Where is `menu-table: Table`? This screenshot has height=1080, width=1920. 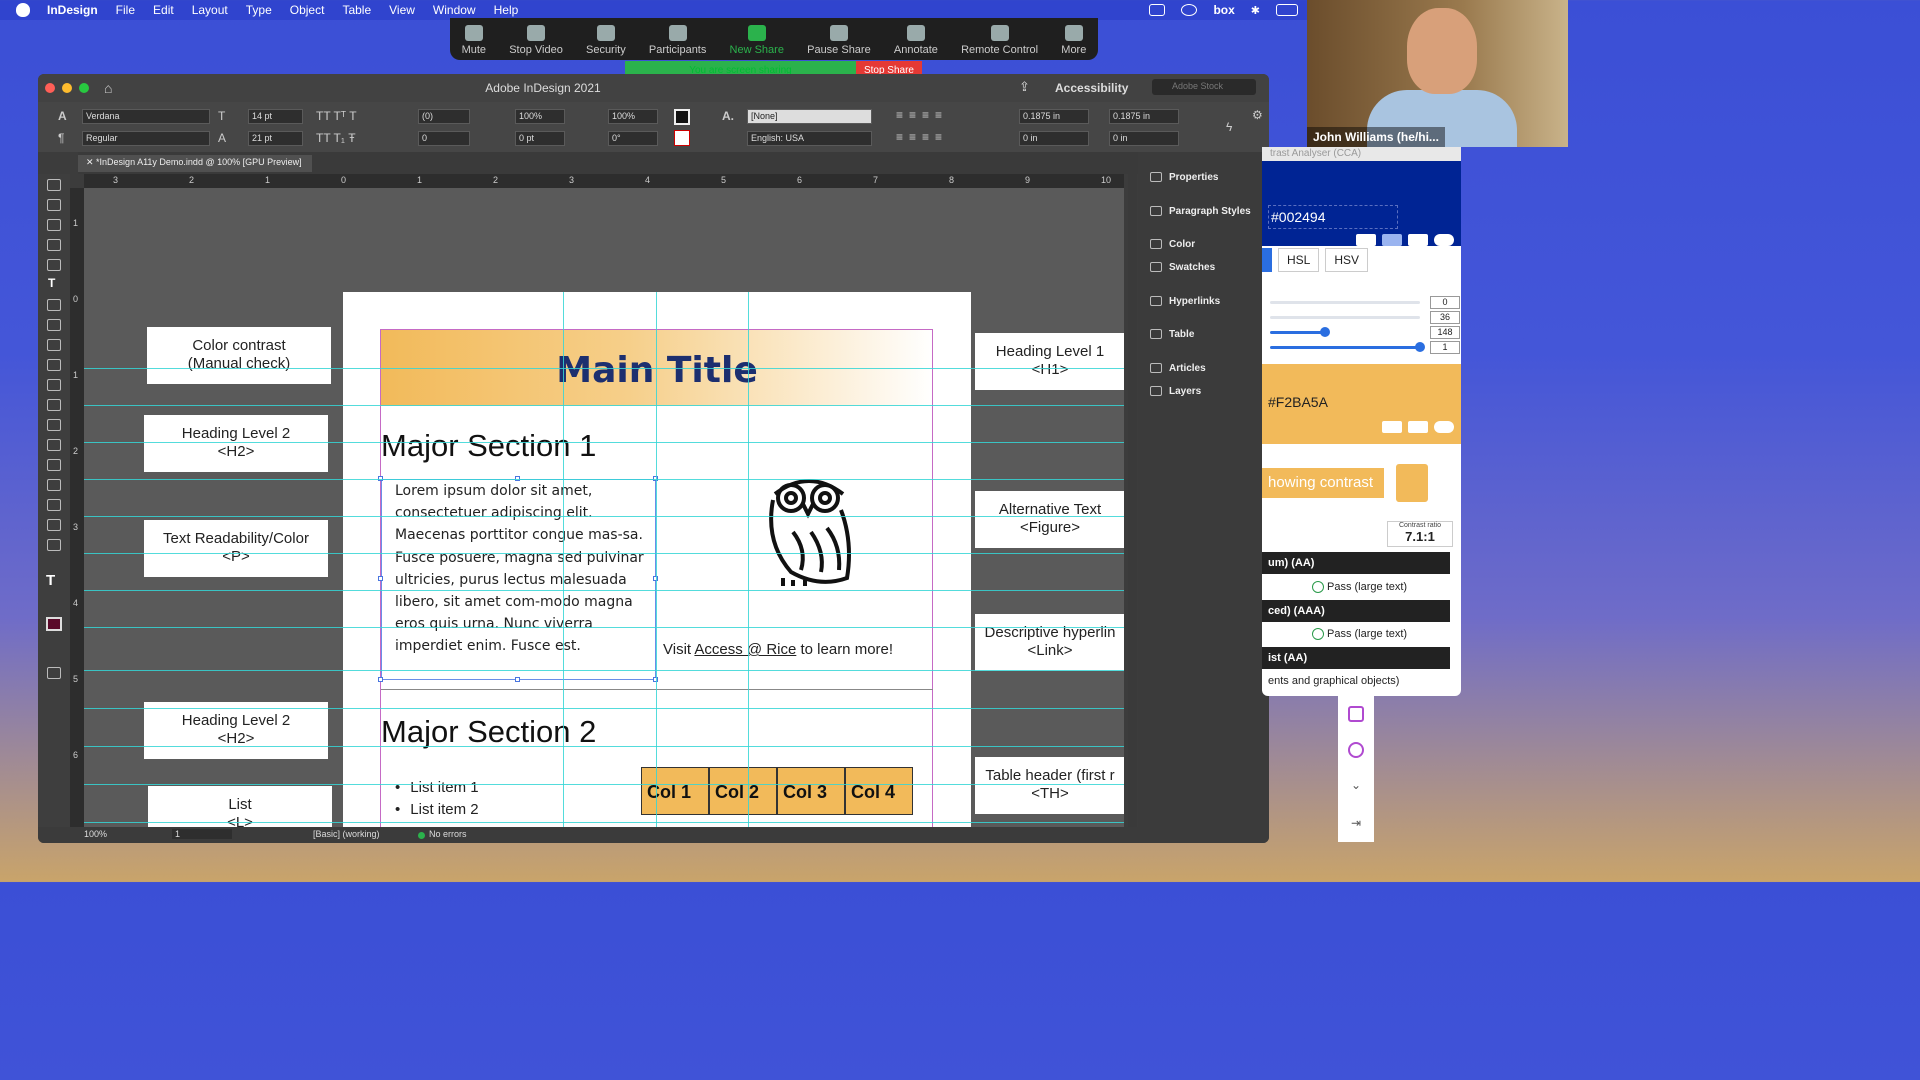 menu-table: Table is located at coordinates (356, 10).